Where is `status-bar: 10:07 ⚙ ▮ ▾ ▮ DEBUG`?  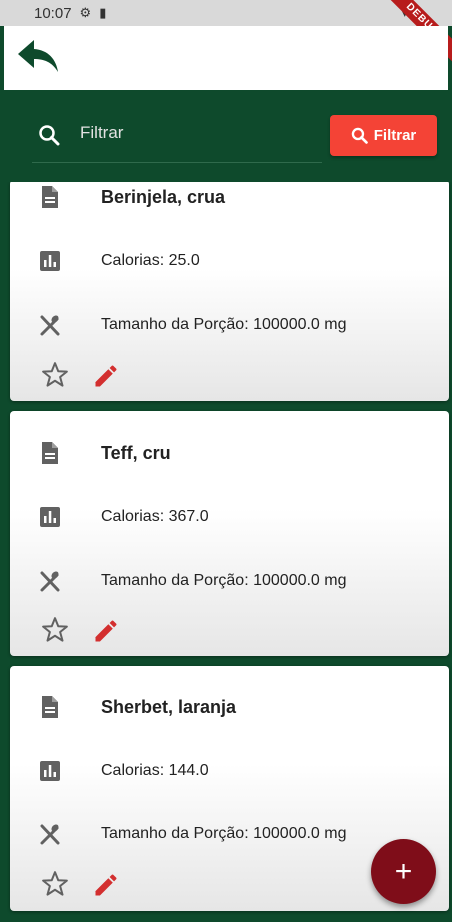
status-bar: 10:07 ⚙ ▮ ▾ ▮ DEBUG is located at coordinates (226, 34).